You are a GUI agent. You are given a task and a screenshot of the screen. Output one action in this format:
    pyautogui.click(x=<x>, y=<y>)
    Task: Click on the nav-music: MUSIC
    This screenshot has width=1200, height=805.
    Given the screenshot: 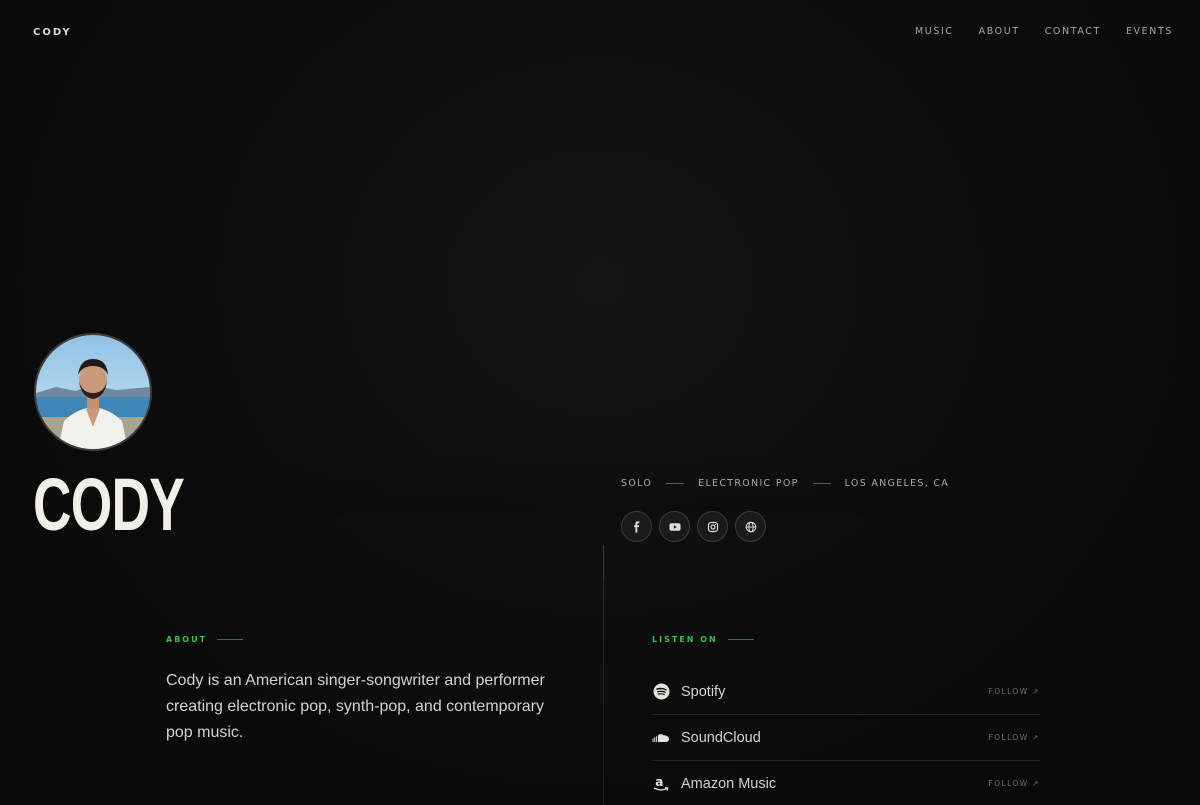 What is the action you would take?
    pyautogui.click(x=934, y=31)
    